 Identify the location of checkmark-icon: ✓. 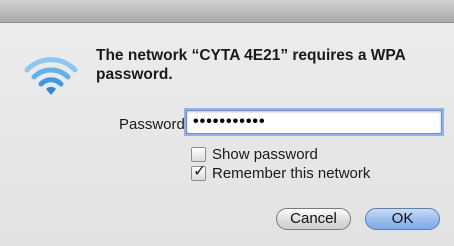
(200, 171).